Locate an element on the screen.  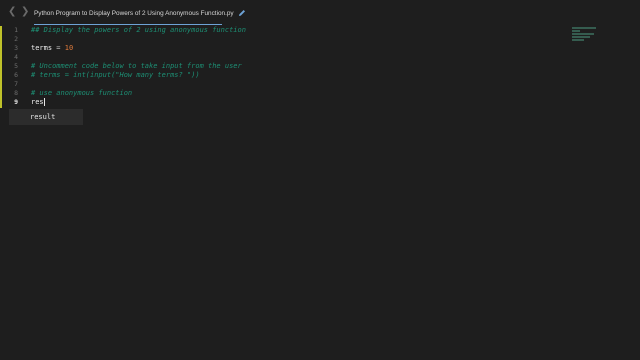
line-number: 3 is located at coordinates (16, 48).